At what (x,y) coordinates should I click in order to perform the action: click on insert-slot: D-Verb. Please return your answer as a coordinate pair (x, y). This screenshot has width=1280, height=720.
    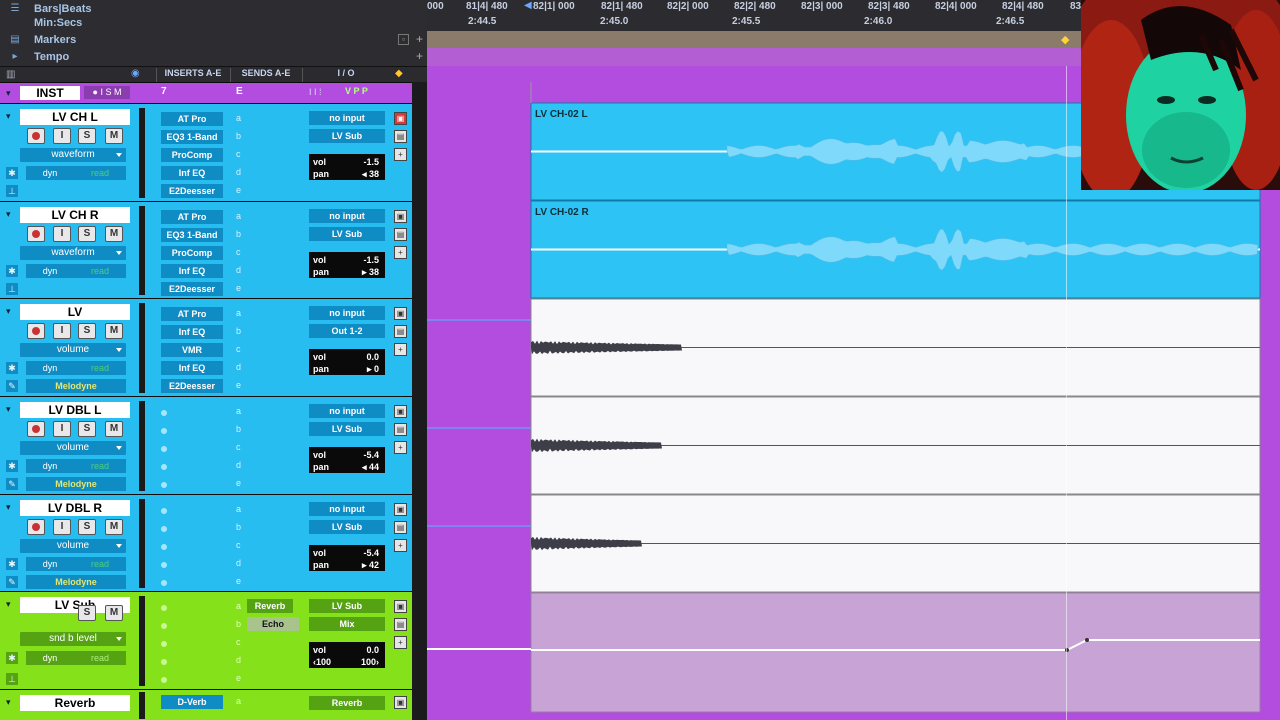
    Looking at the image, I should click on (192, 702).